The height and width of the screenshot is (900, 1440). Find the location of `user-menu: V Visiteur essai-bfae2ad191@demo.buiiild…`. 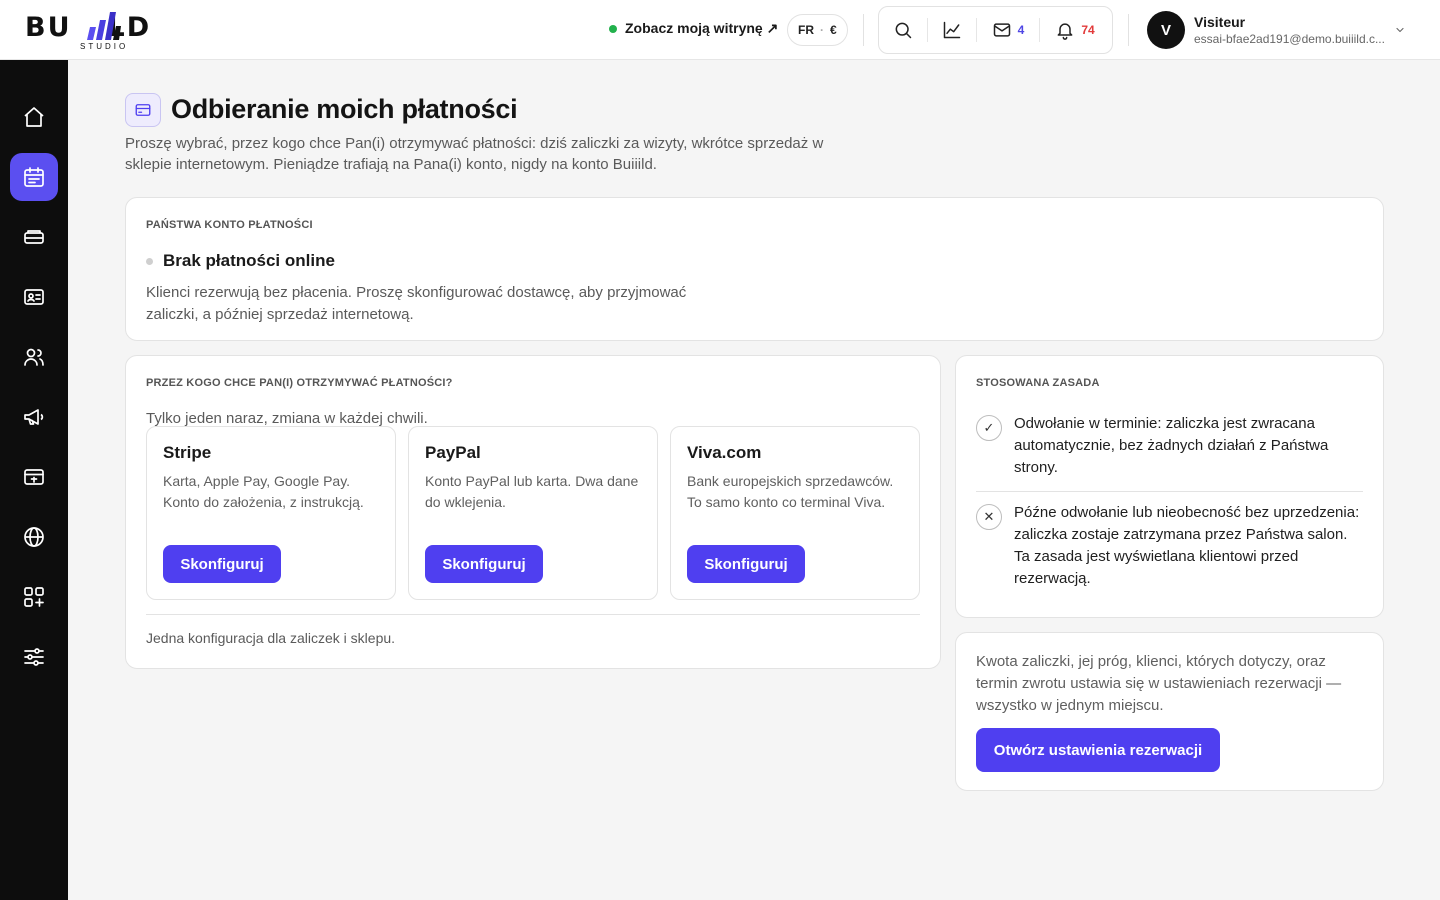

user-menu: V Visiteur essai-bfae2ad191@demo.buiiild… is located at coordinates (1266, 30).